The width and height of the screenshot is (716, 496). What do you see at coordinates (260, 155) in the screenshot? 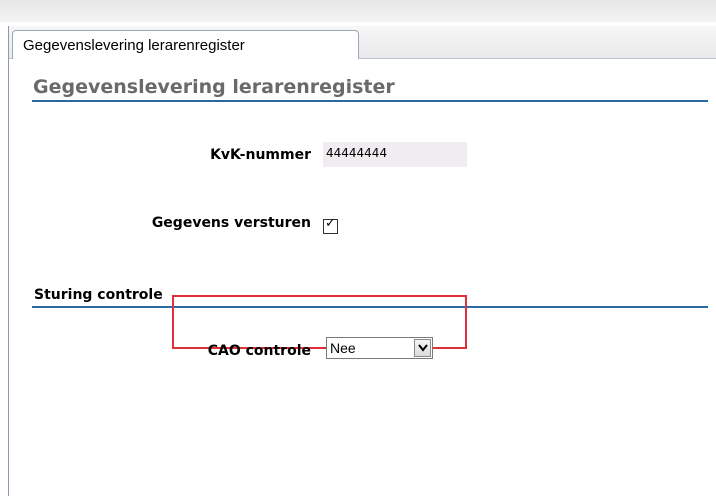
I see `kvk-label: KvK-nummer` at bounding box center [260, 155].